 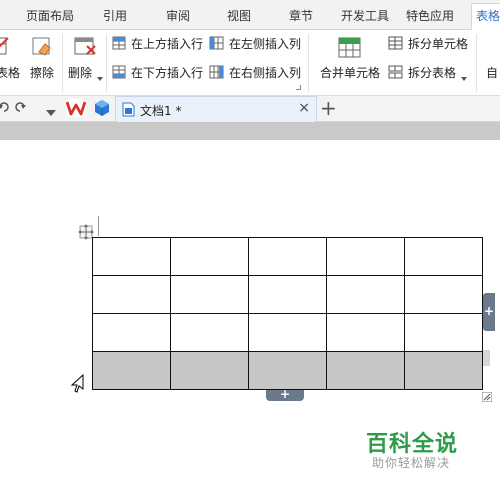 What do you see at coordinates (485, 16) in the screenshot?
I see `tab-table: 表格` at bounding box center [485, 16].